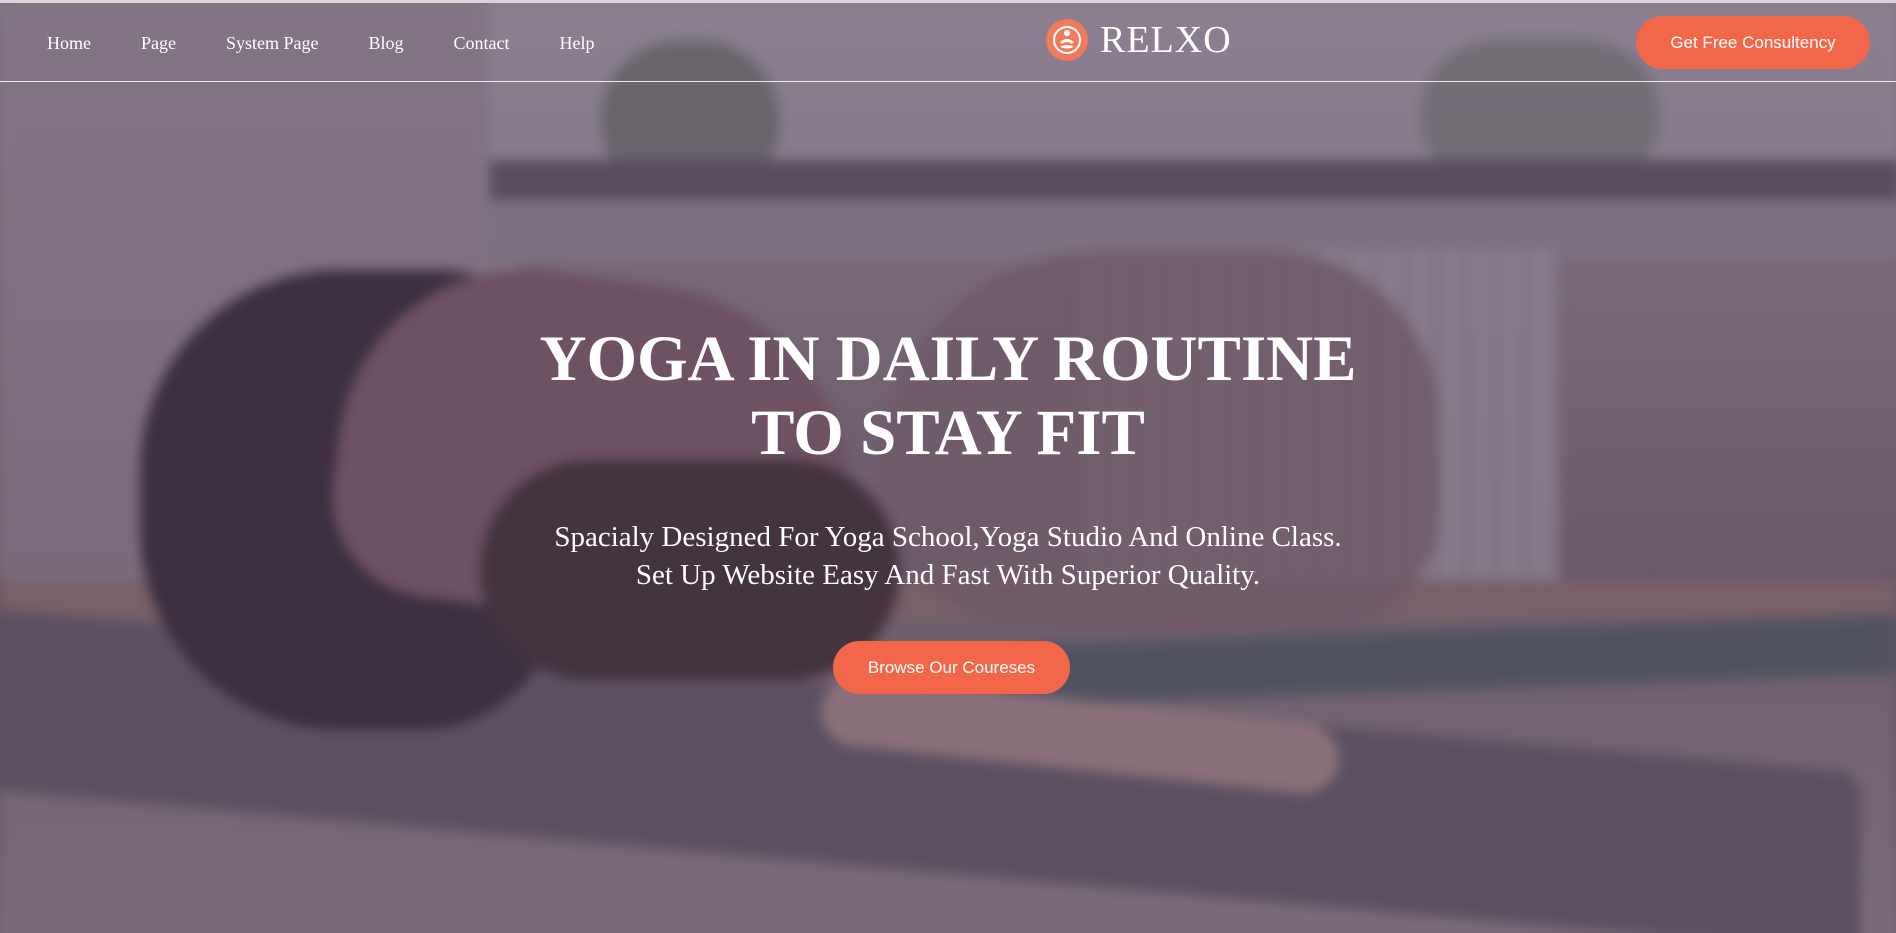  What do you see at coordinates (346, 43) in the screenshot?
I see `main-nav: Home Page System Page Blog Contact Help` at bounding box center [346, 43].